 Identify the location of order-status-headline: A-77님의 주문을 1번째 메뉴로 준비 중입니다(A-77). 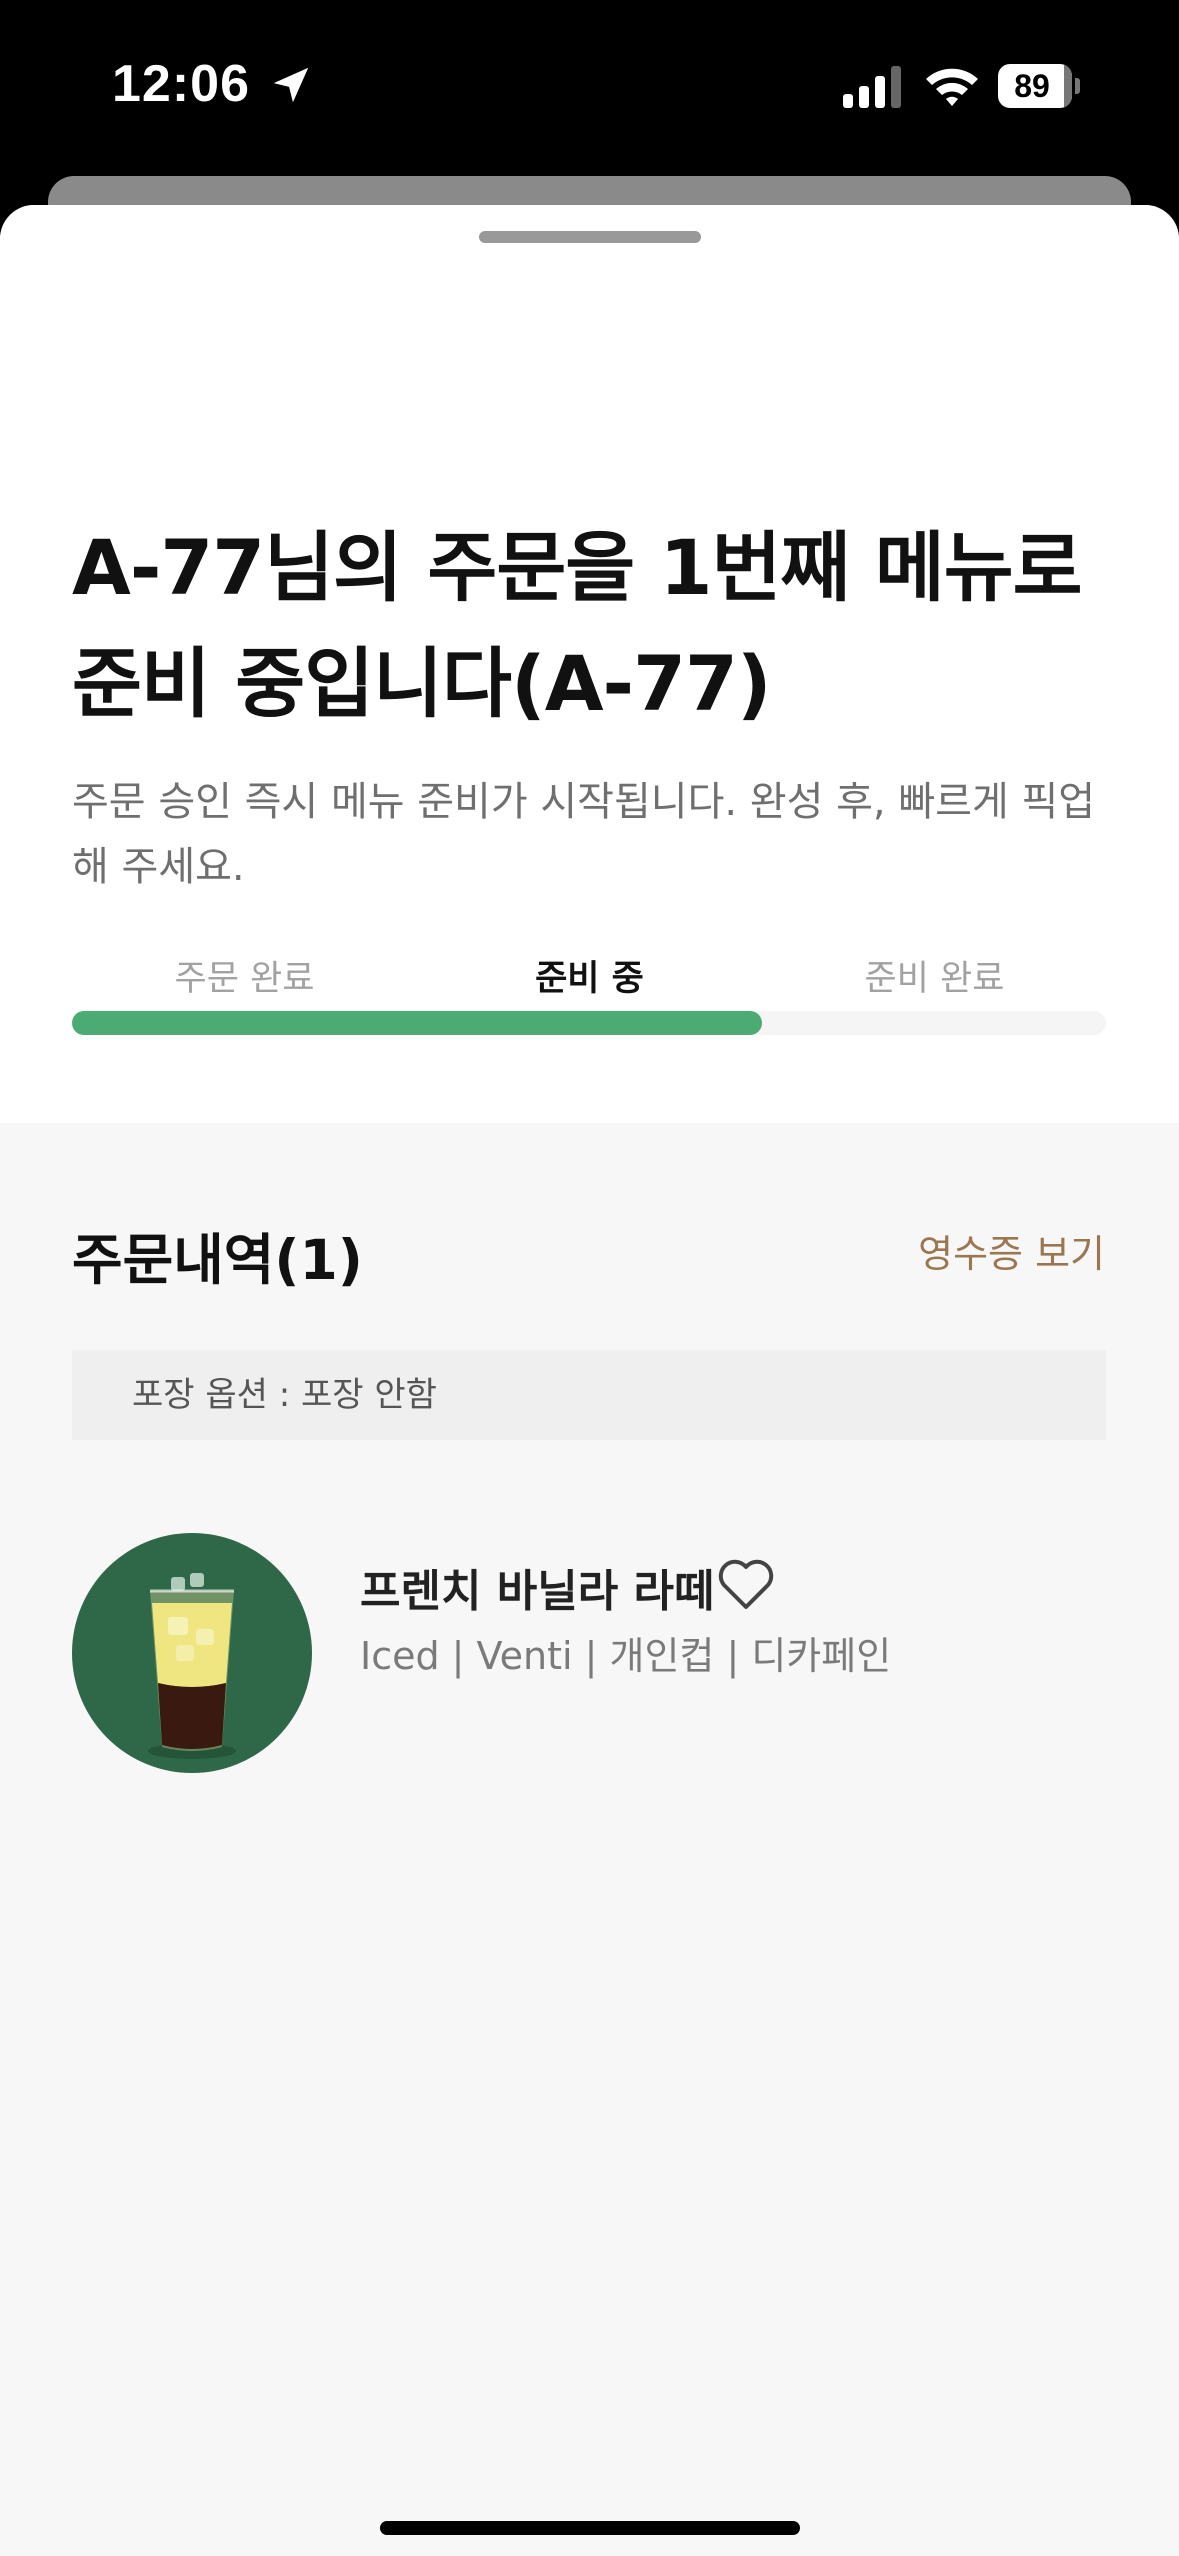
(602, 626).